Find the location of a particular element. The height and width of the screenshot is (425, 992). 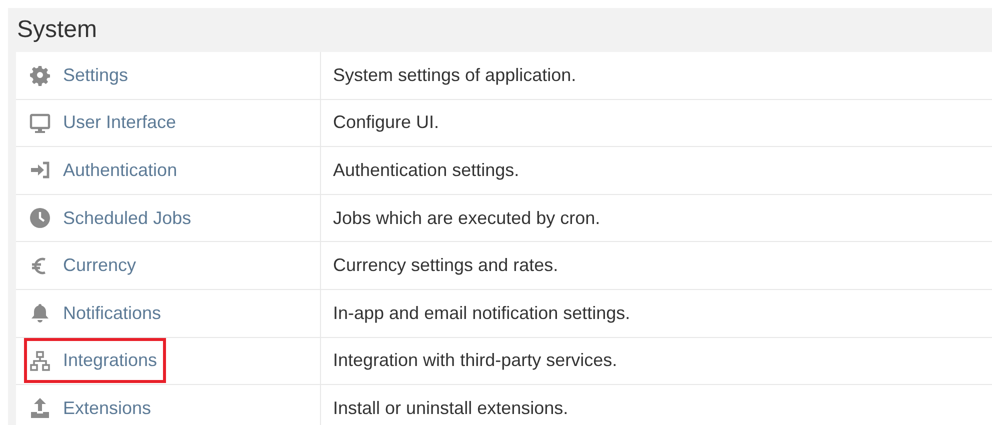

settings-link: Scheduled Jobs is located at coordinates (112, 218).